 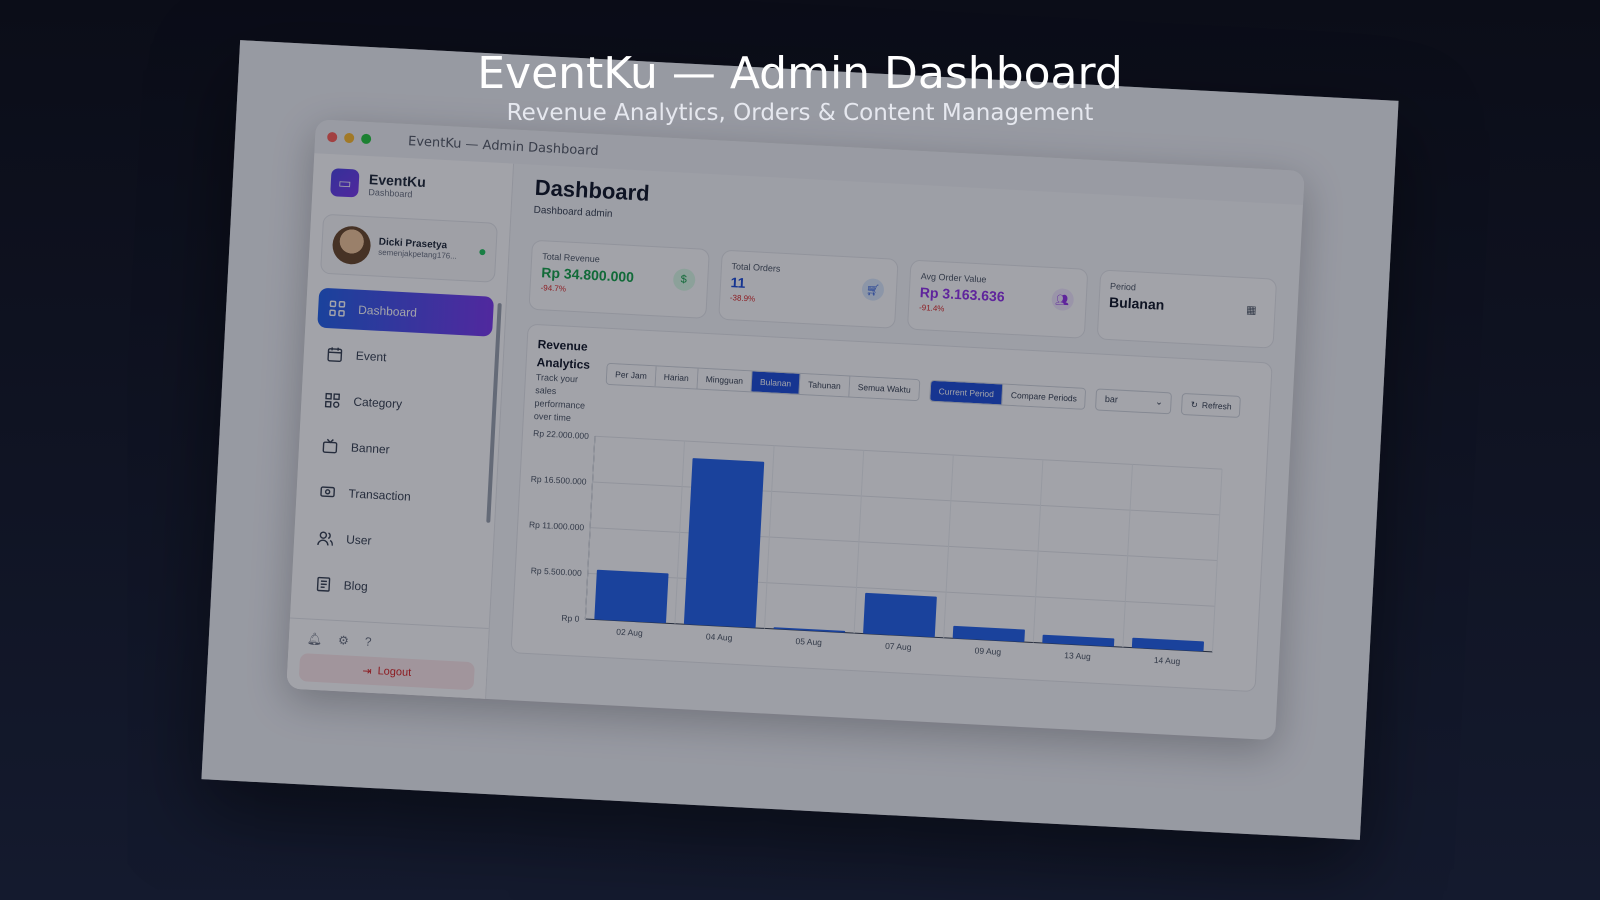 I want to click on avatar, so click(x=351, y=245).